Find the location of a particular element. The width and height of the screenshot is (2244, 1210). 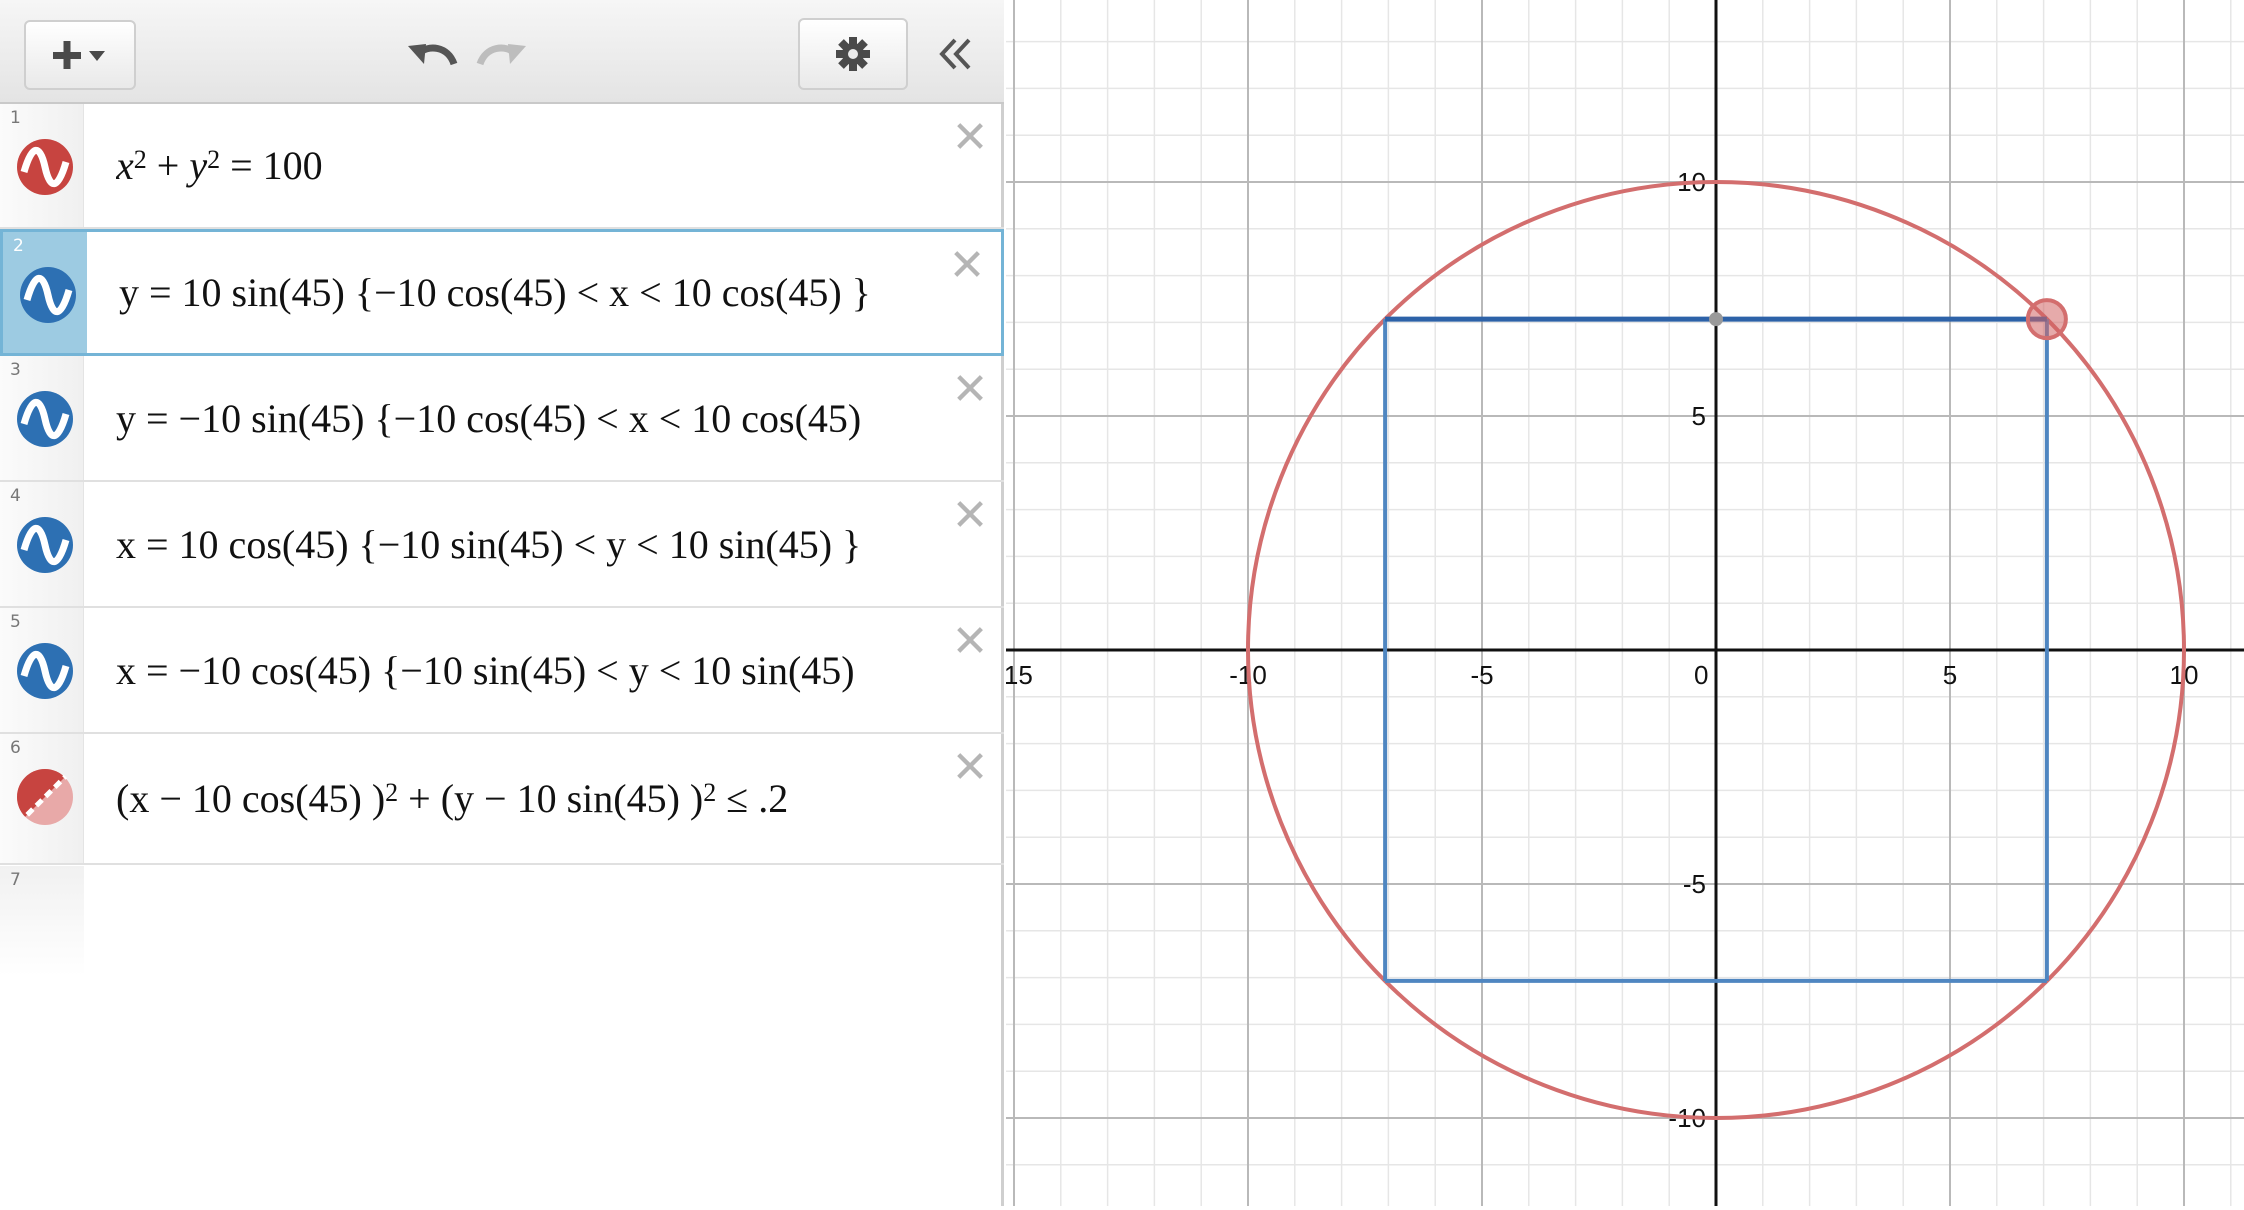

x-tick-label: 0 is located at coordinates (1701, 675).